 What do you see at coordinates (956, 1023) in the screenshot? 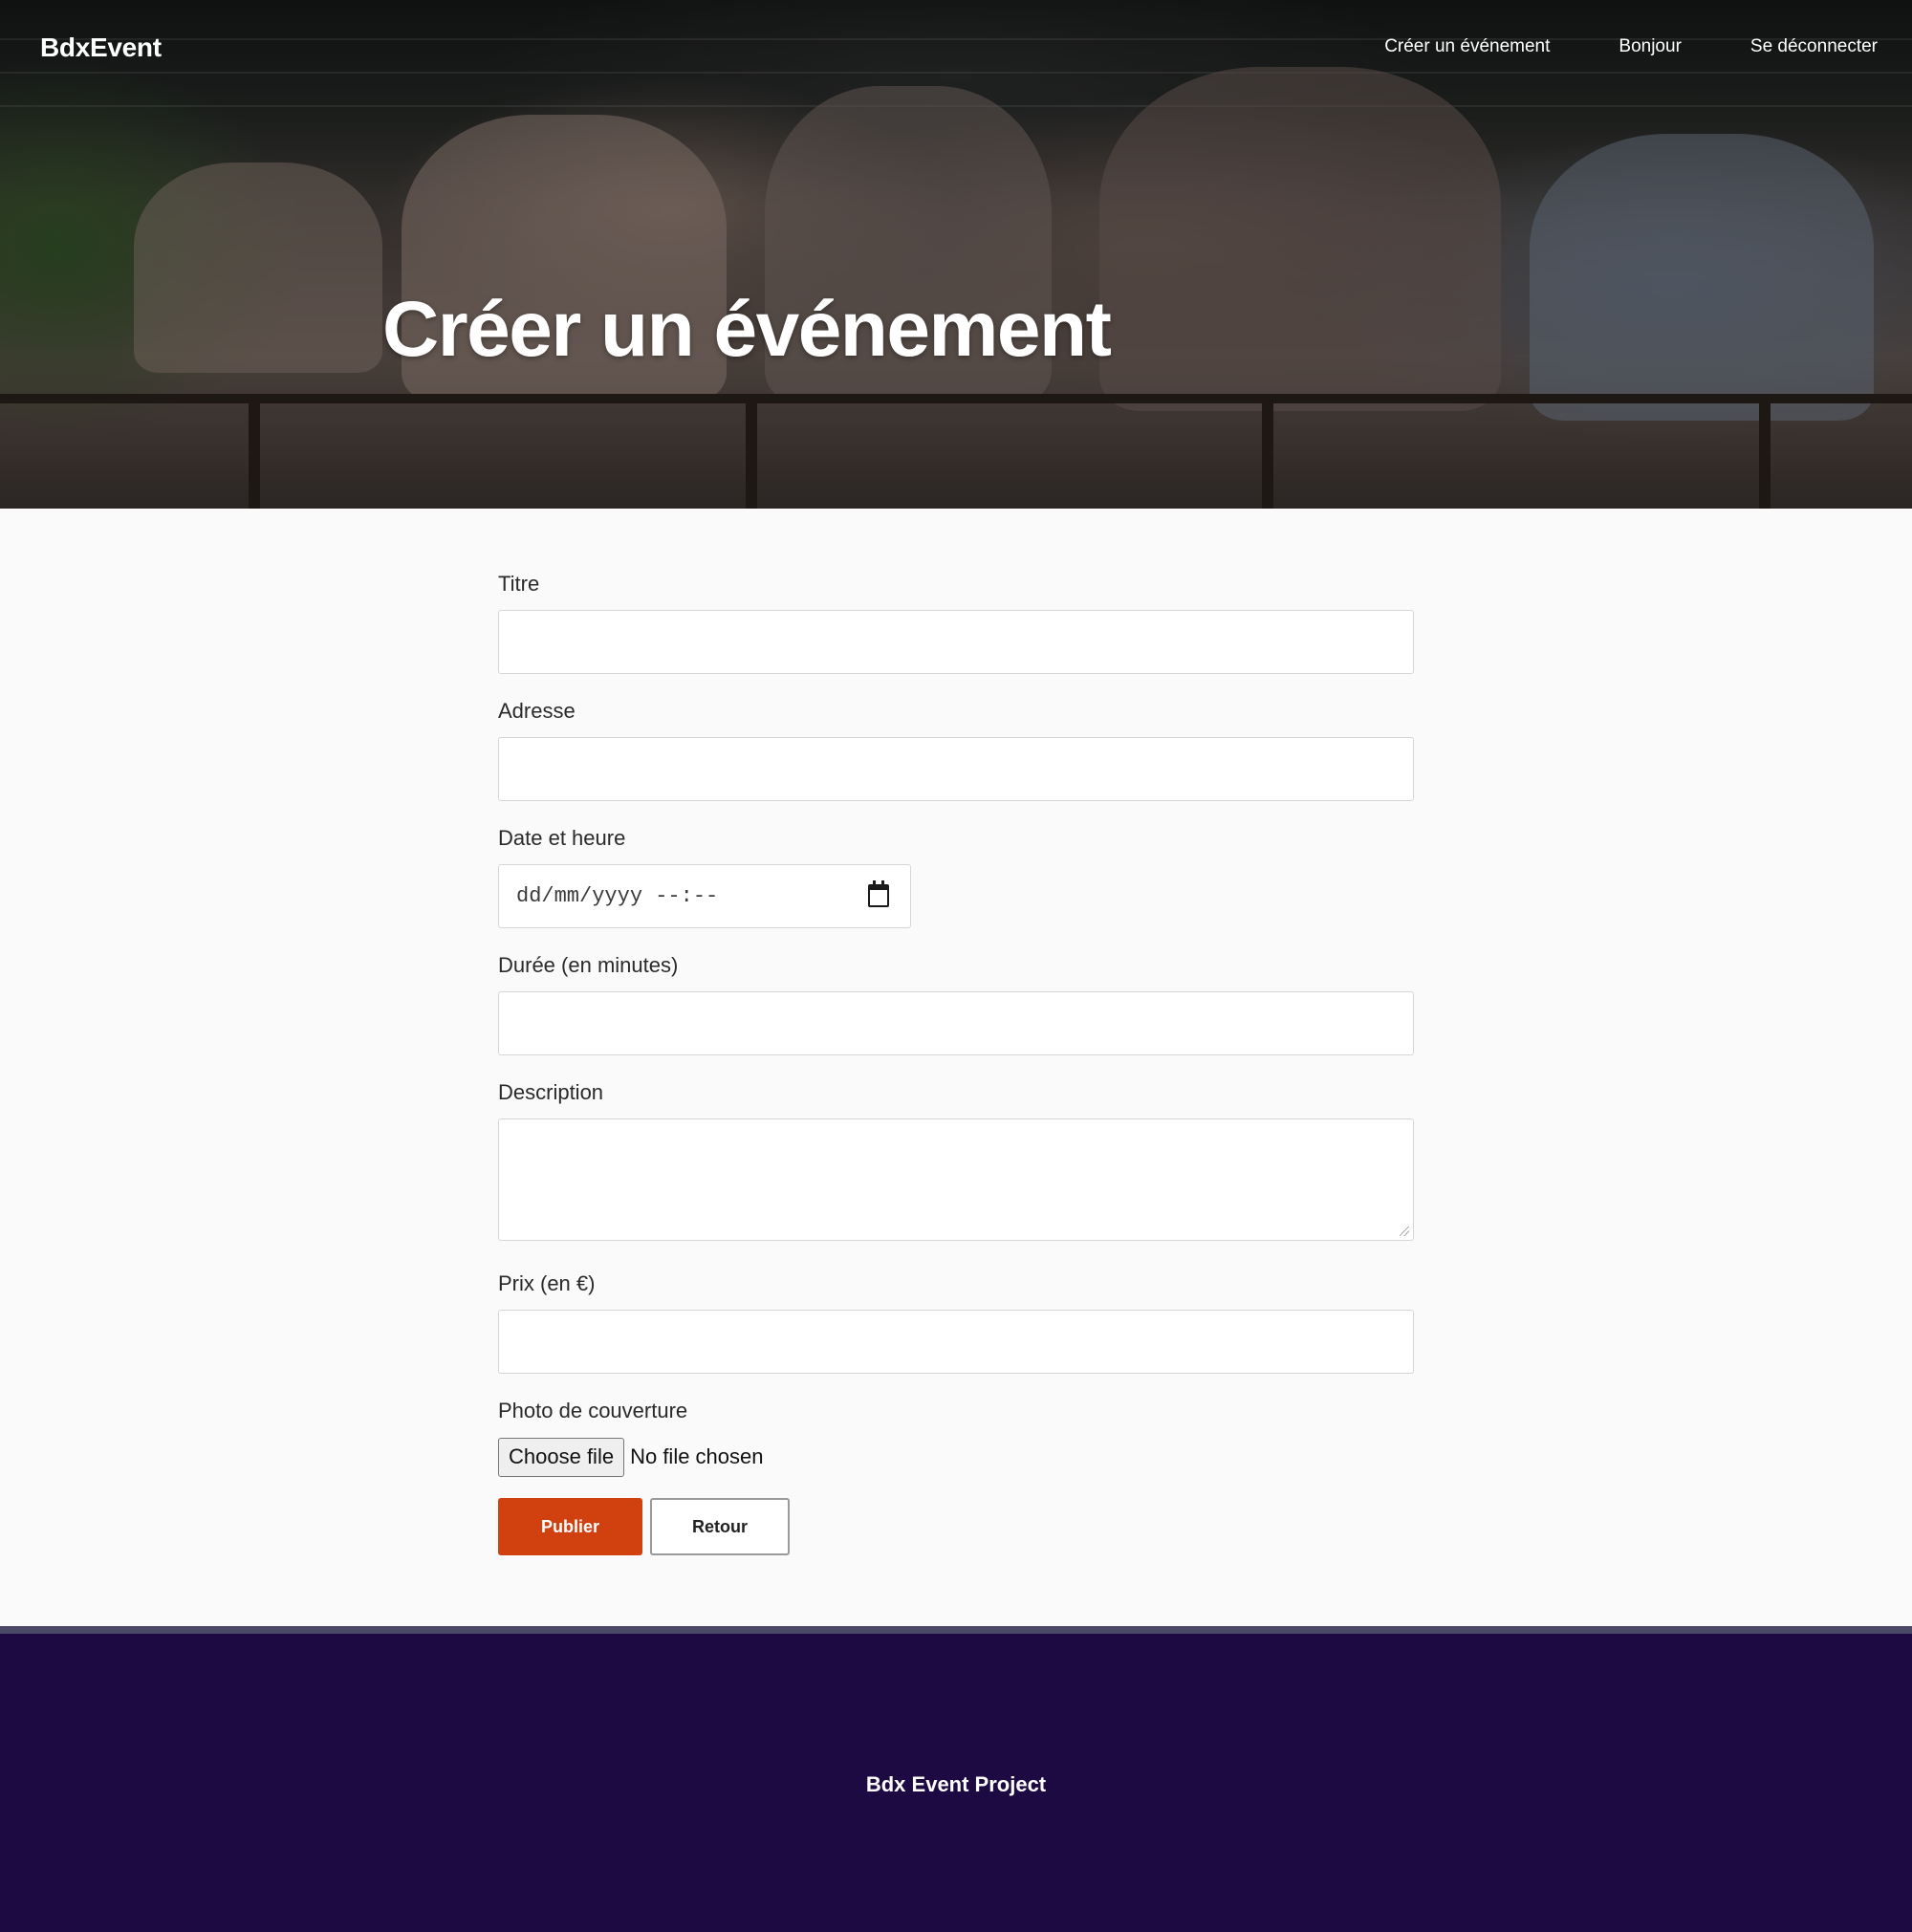
I see `duration-input` at bounding box center [956, 1023].